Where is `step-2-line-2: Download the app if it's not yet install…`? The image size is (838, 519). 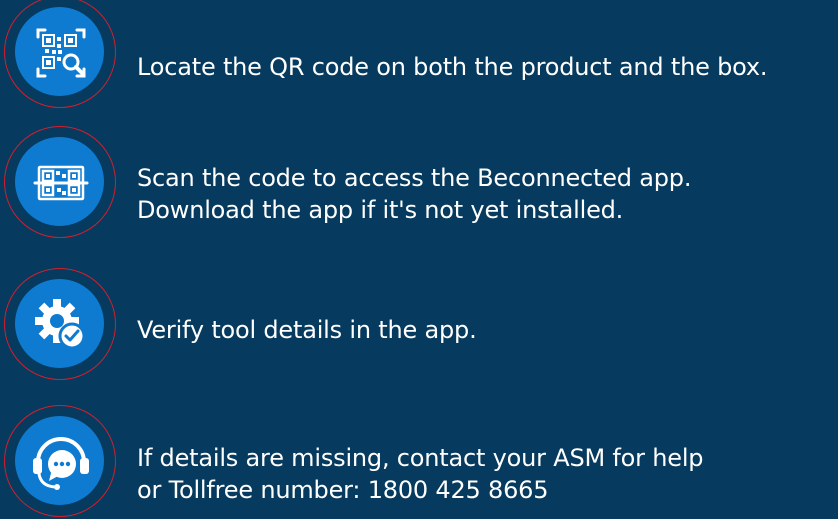 step-2-line-2: Download the app if it's not yet install… is located at coordinates (380, 210).